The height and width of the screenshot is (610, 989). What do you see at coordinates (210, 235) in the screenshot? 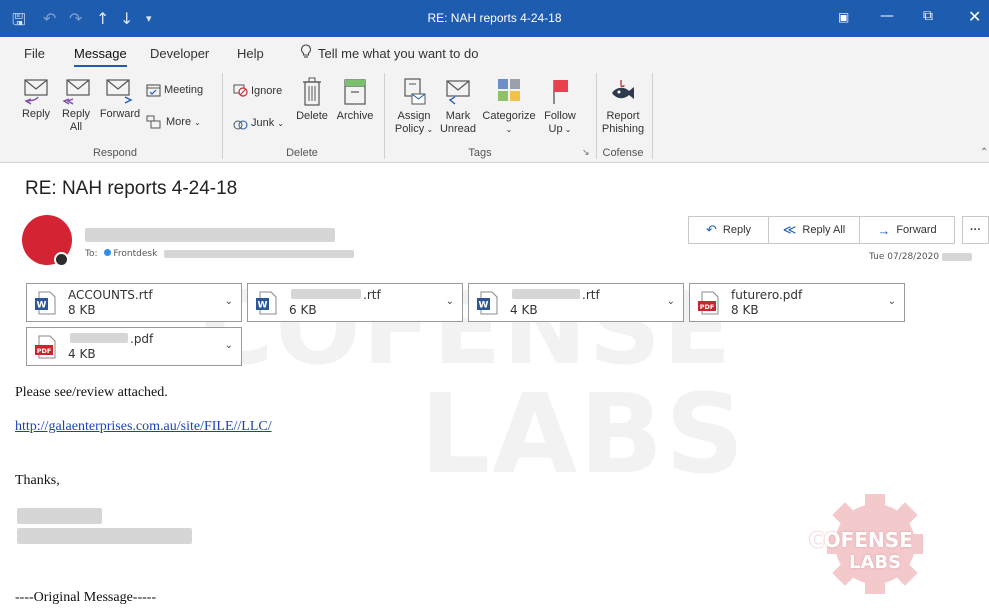
I see `sender-name-redacted` at bounding box center [210, 235].